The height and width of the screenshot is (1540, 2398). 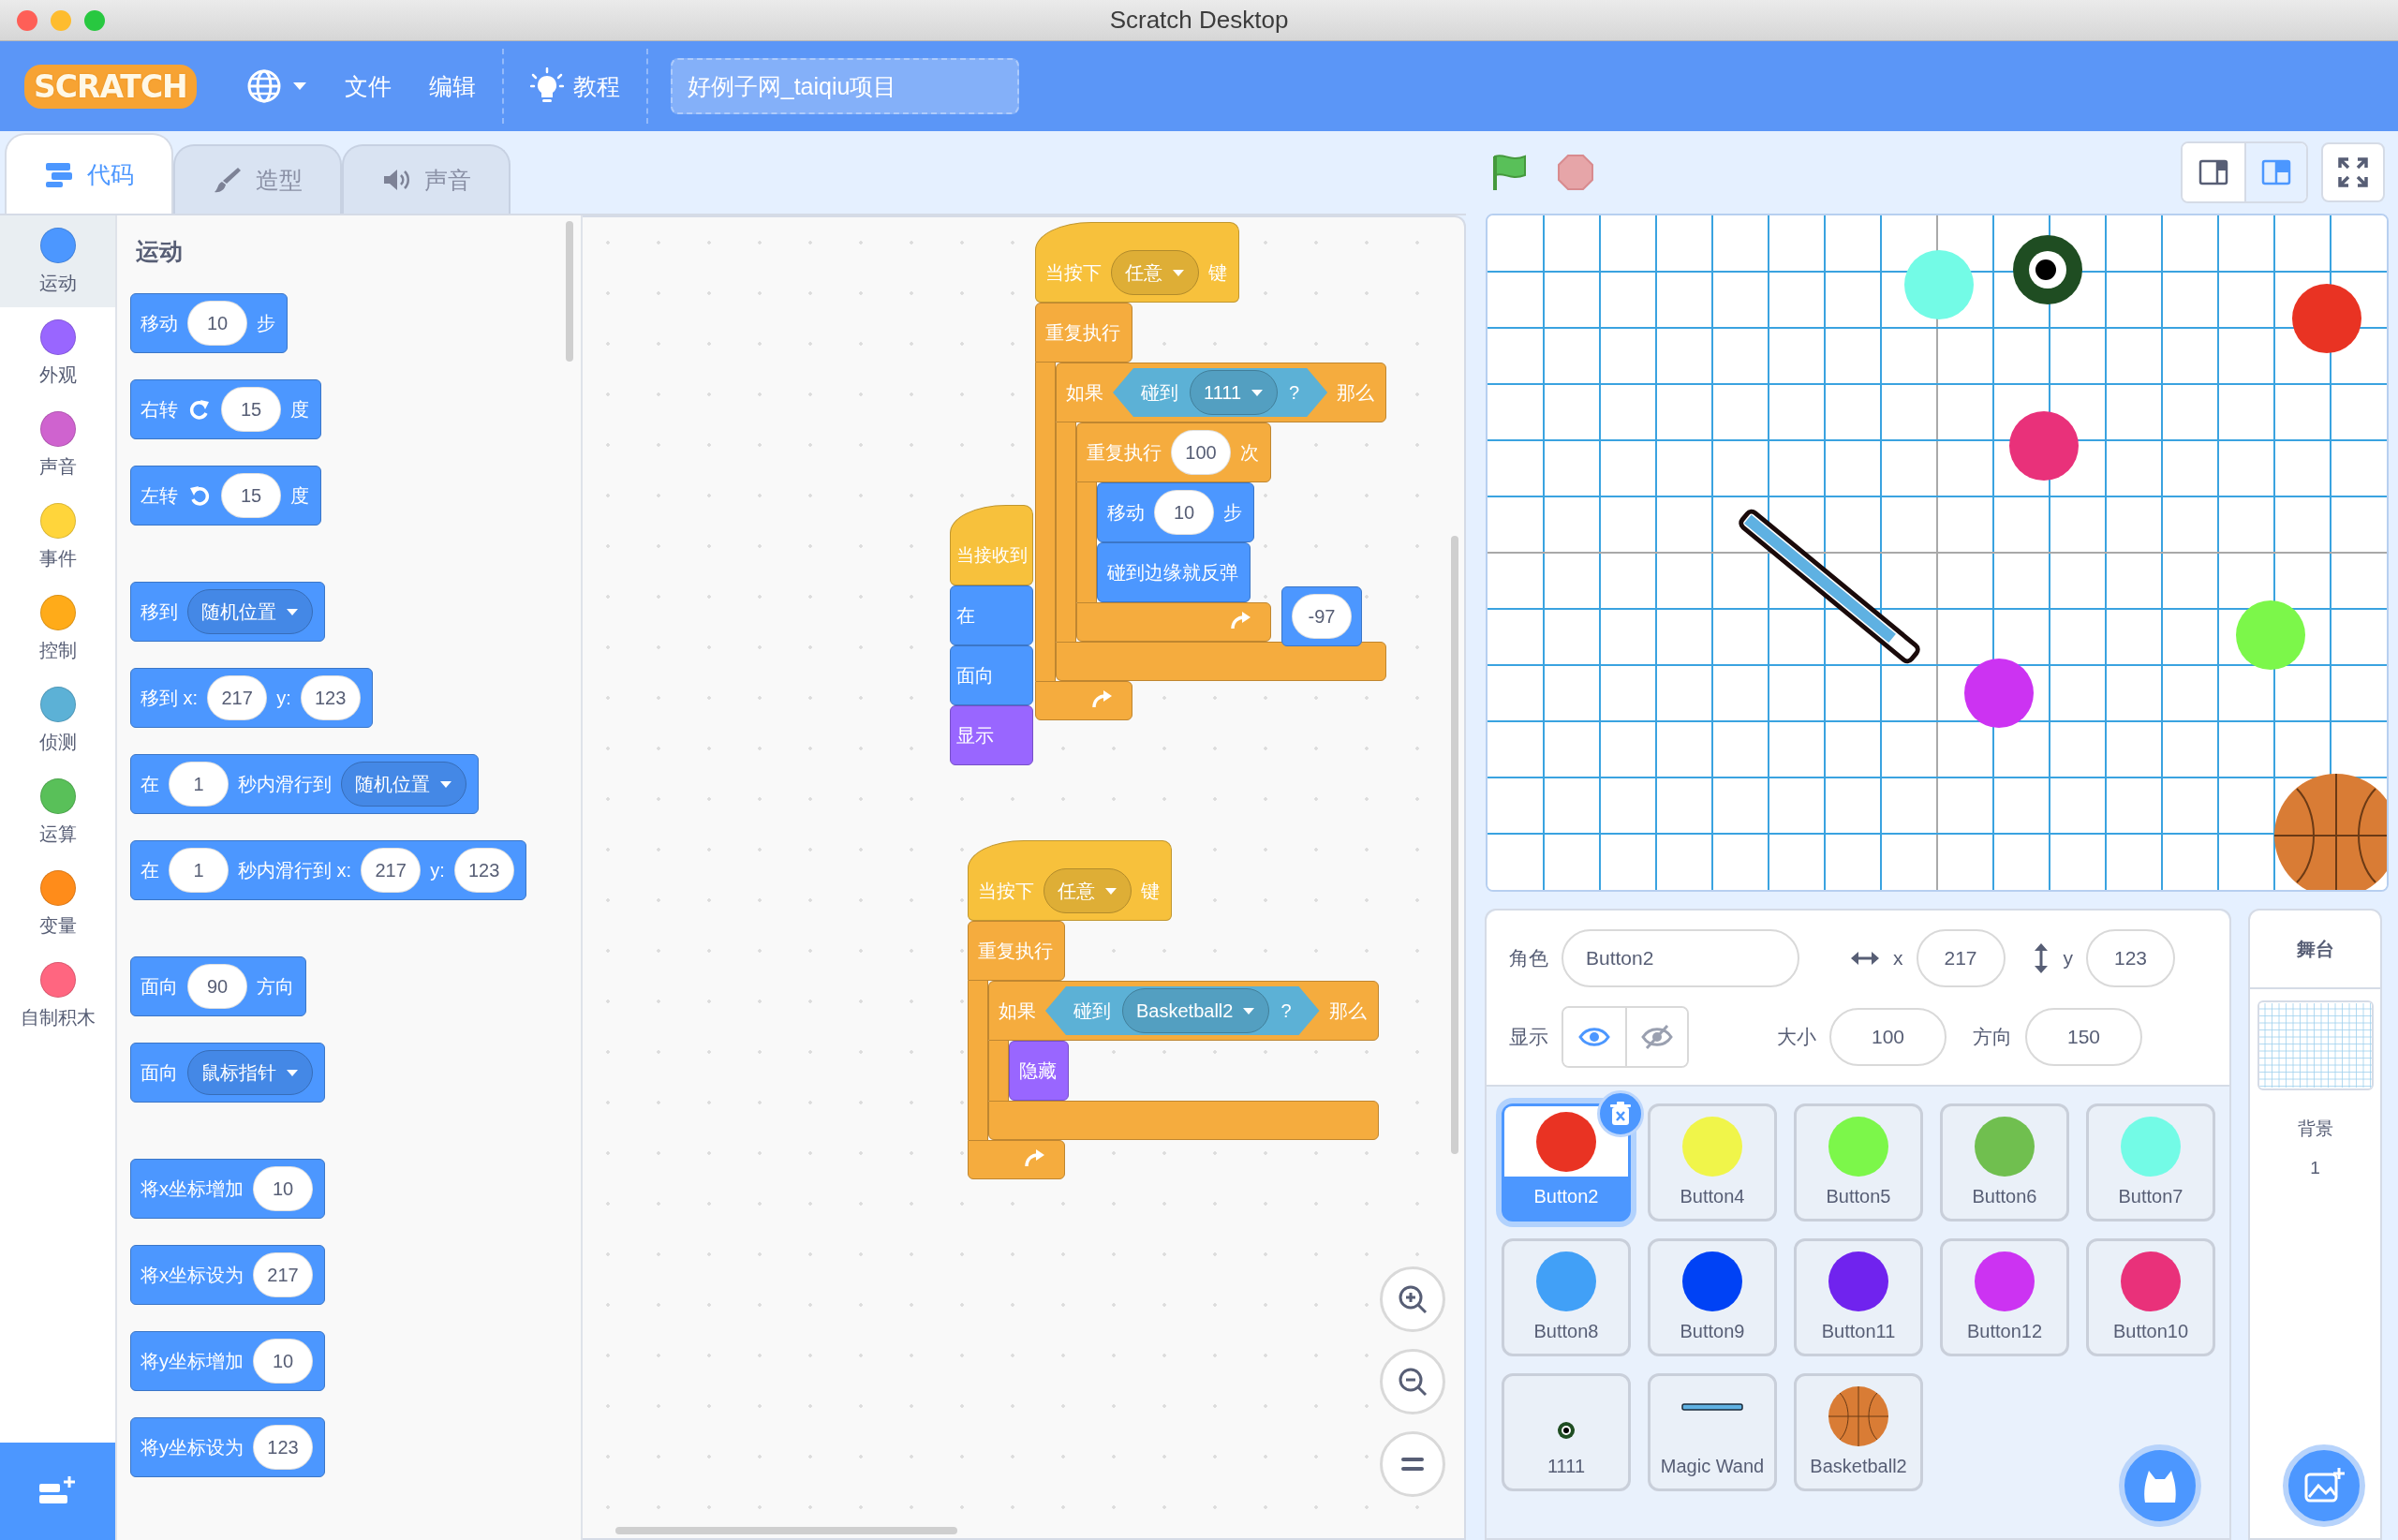 I want to click on size-field: 100, so click(x=1888, y=1037).